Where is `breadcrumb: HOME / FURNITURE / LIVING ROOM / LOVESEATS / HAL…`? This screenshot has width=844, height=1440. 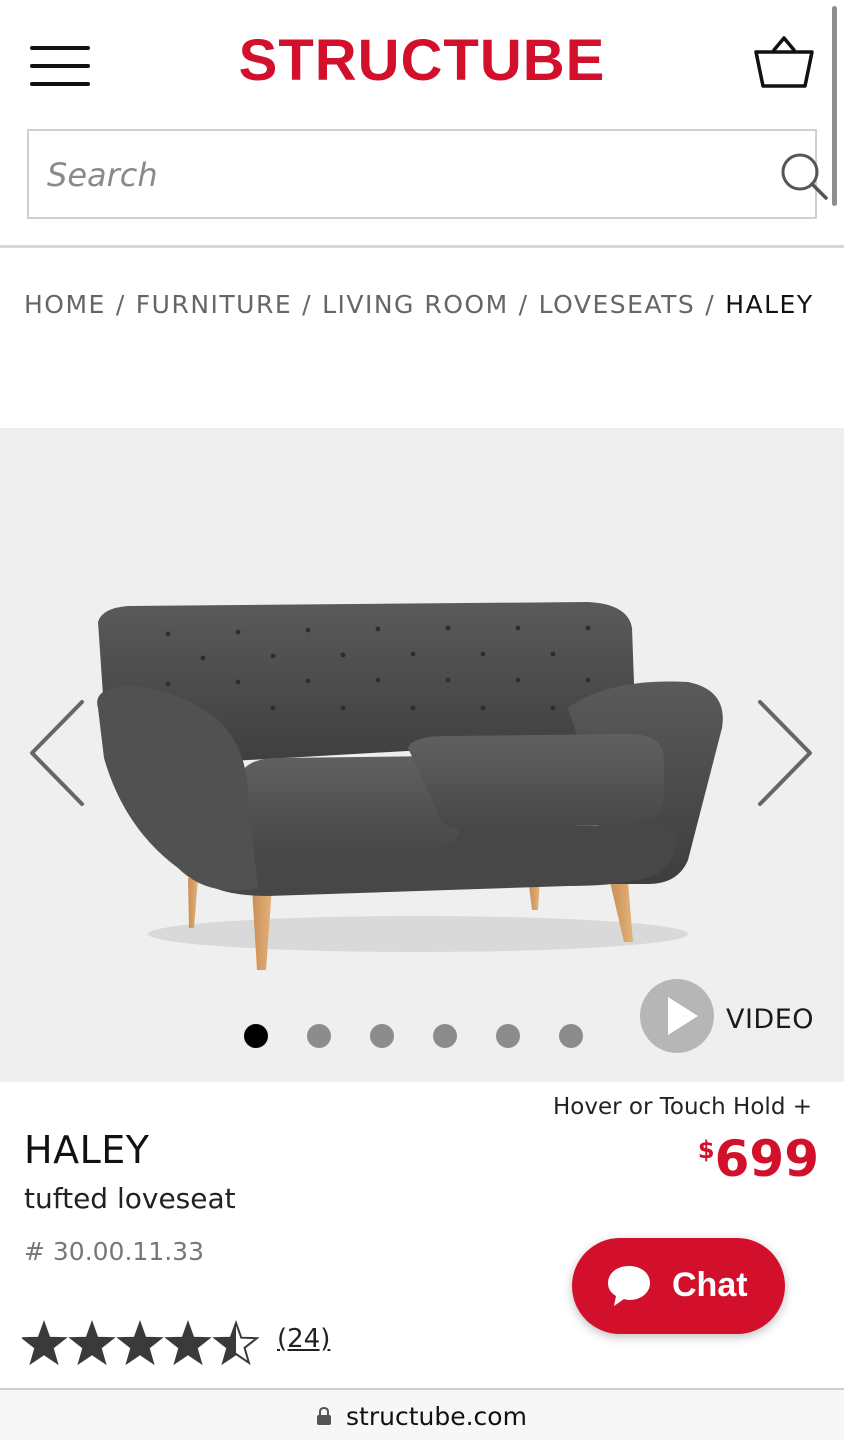
breadcrumb: HOME / FURNITURE / LIVING ROOM / LOVESEATS / HAL… is located at coordinates (424, 310).